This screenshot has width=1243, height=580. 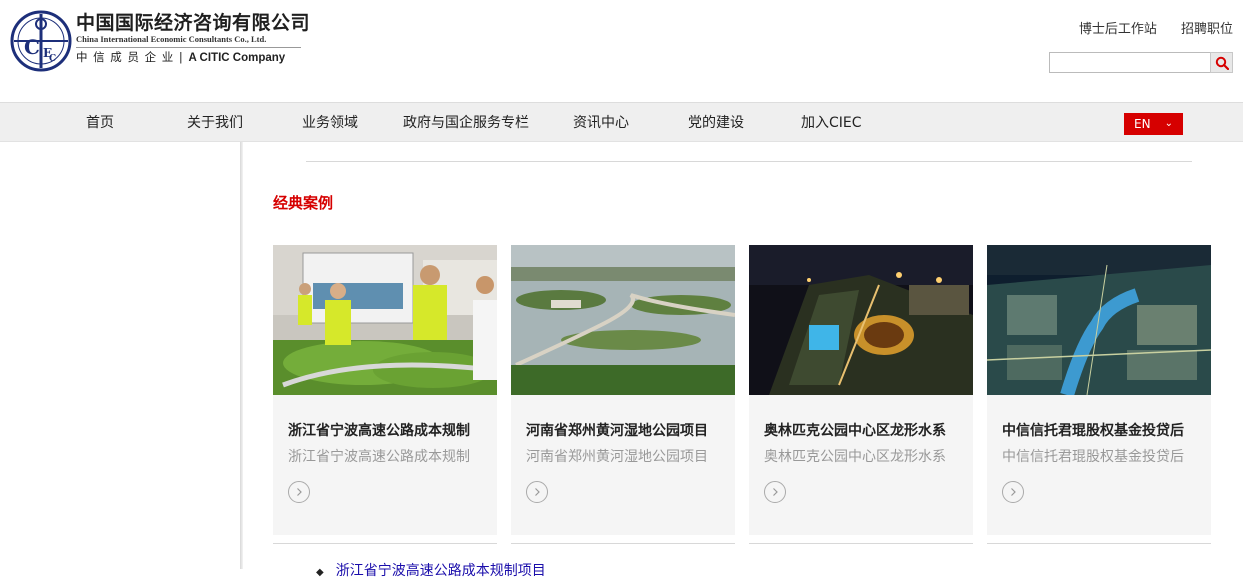 What do you see at coordinates (855, 457) in the screenshot?
I see `case-subtitle: 奥林匹克公园中心区龙形水系` at bounding box center [855, 457].